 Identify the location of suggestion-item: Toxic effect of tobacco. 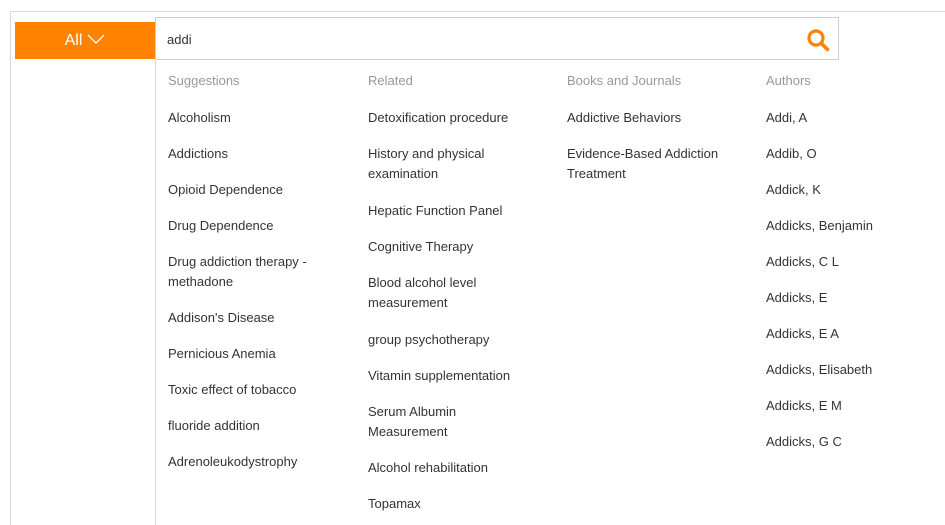
(232, 390).